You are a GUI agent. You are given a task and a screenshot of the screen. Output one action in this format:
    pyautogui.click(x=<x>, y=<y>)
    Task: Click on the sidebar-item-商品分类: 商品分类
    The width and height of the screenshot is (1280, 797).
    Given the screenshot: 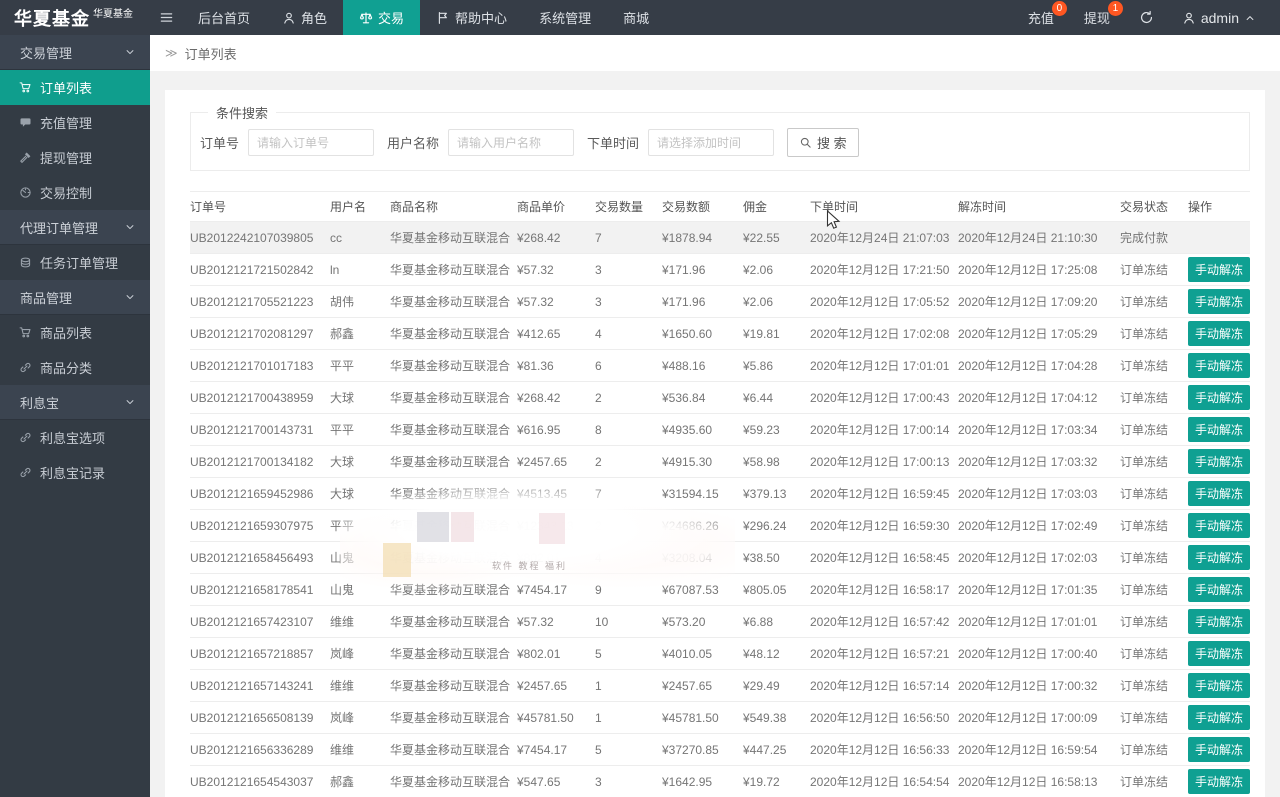 What is the action you would take?
    pyautogui.click(x=75, y=367)
    